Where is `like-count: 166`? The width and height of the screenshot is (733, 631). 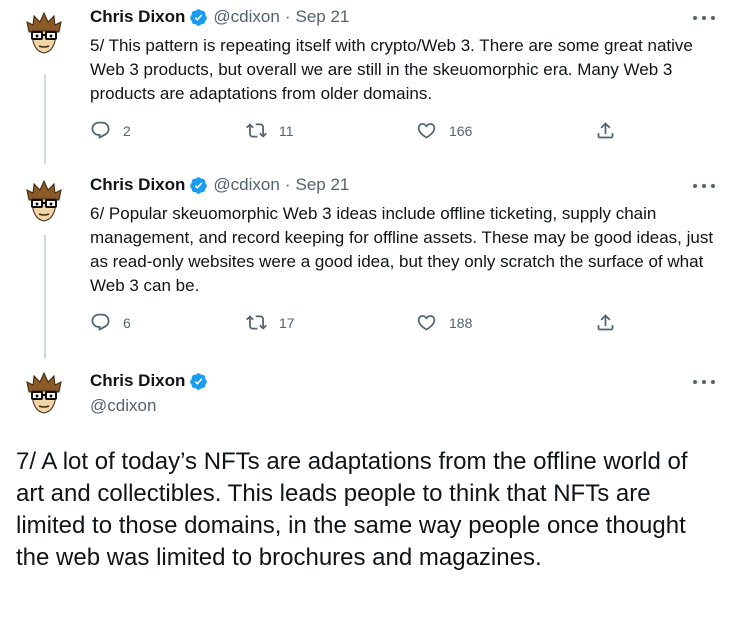
like-count: 166 is located at coordinates (461, 130).